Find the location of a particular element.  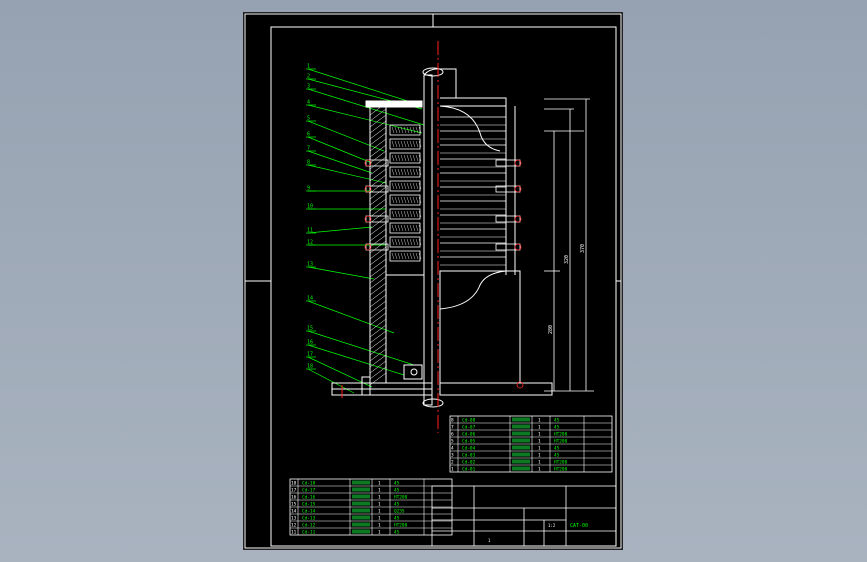

bom-cell-no: 13 is located at coordinates (294, 519).